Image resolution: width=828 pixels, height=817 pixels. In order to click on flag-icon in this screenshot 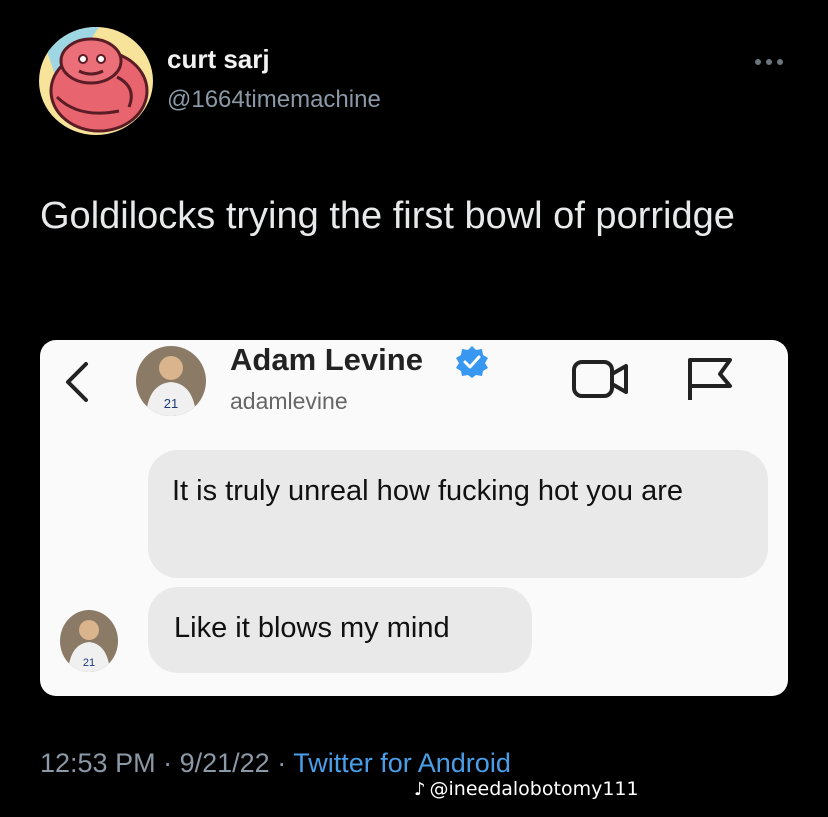, I will do `click(708, 378)`.